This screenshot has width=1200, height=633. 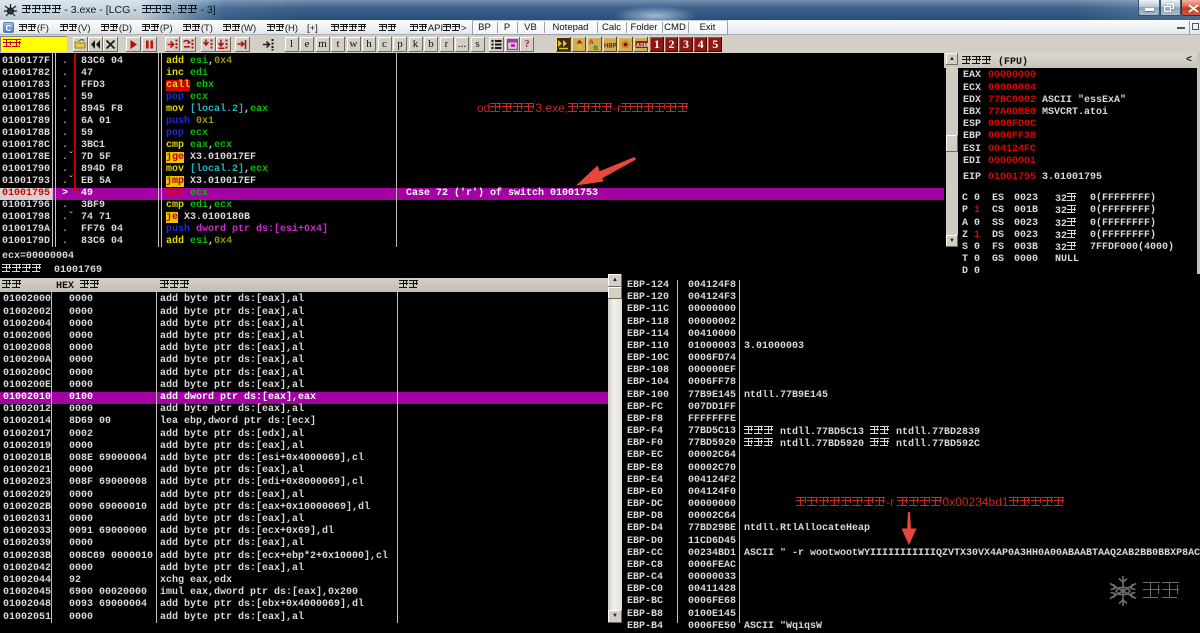 I want to click on svg-text: HBP, so click(x=610, y=47).